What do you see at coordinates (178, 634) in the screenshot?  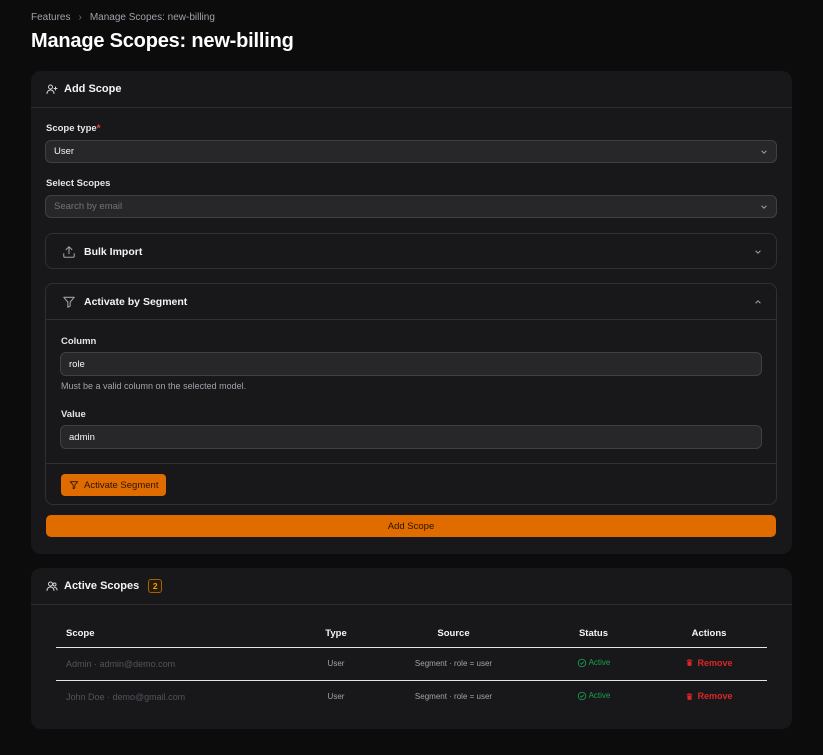 I see `column-header-scope: Scope` at bounding box center [178, 634].